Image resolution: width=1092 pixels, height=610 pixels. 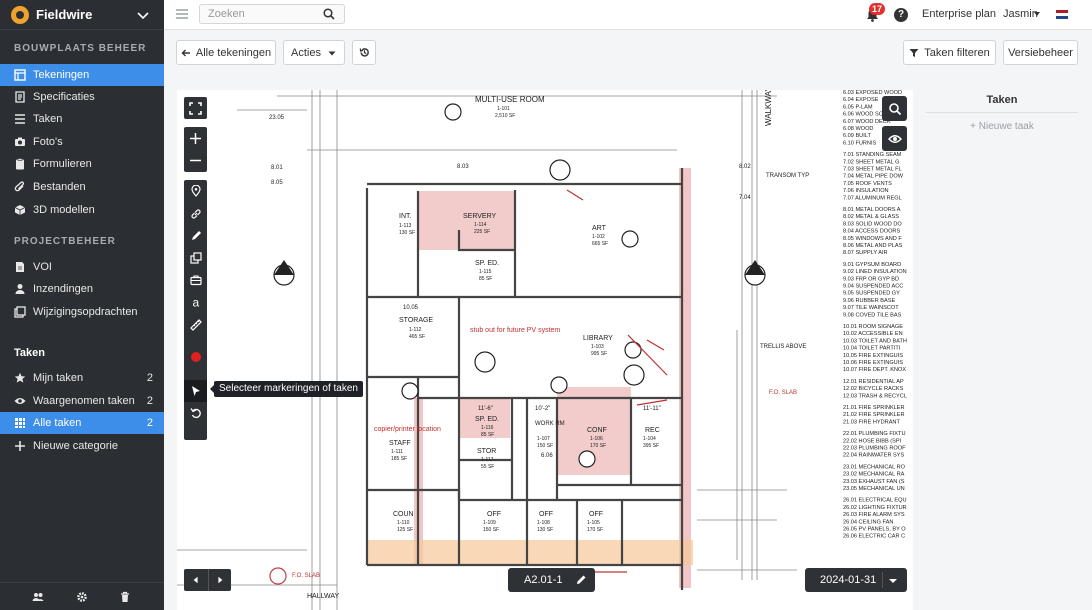 I want to click on sidebar-item-files: Bestanden, so click(x=82, y=187).